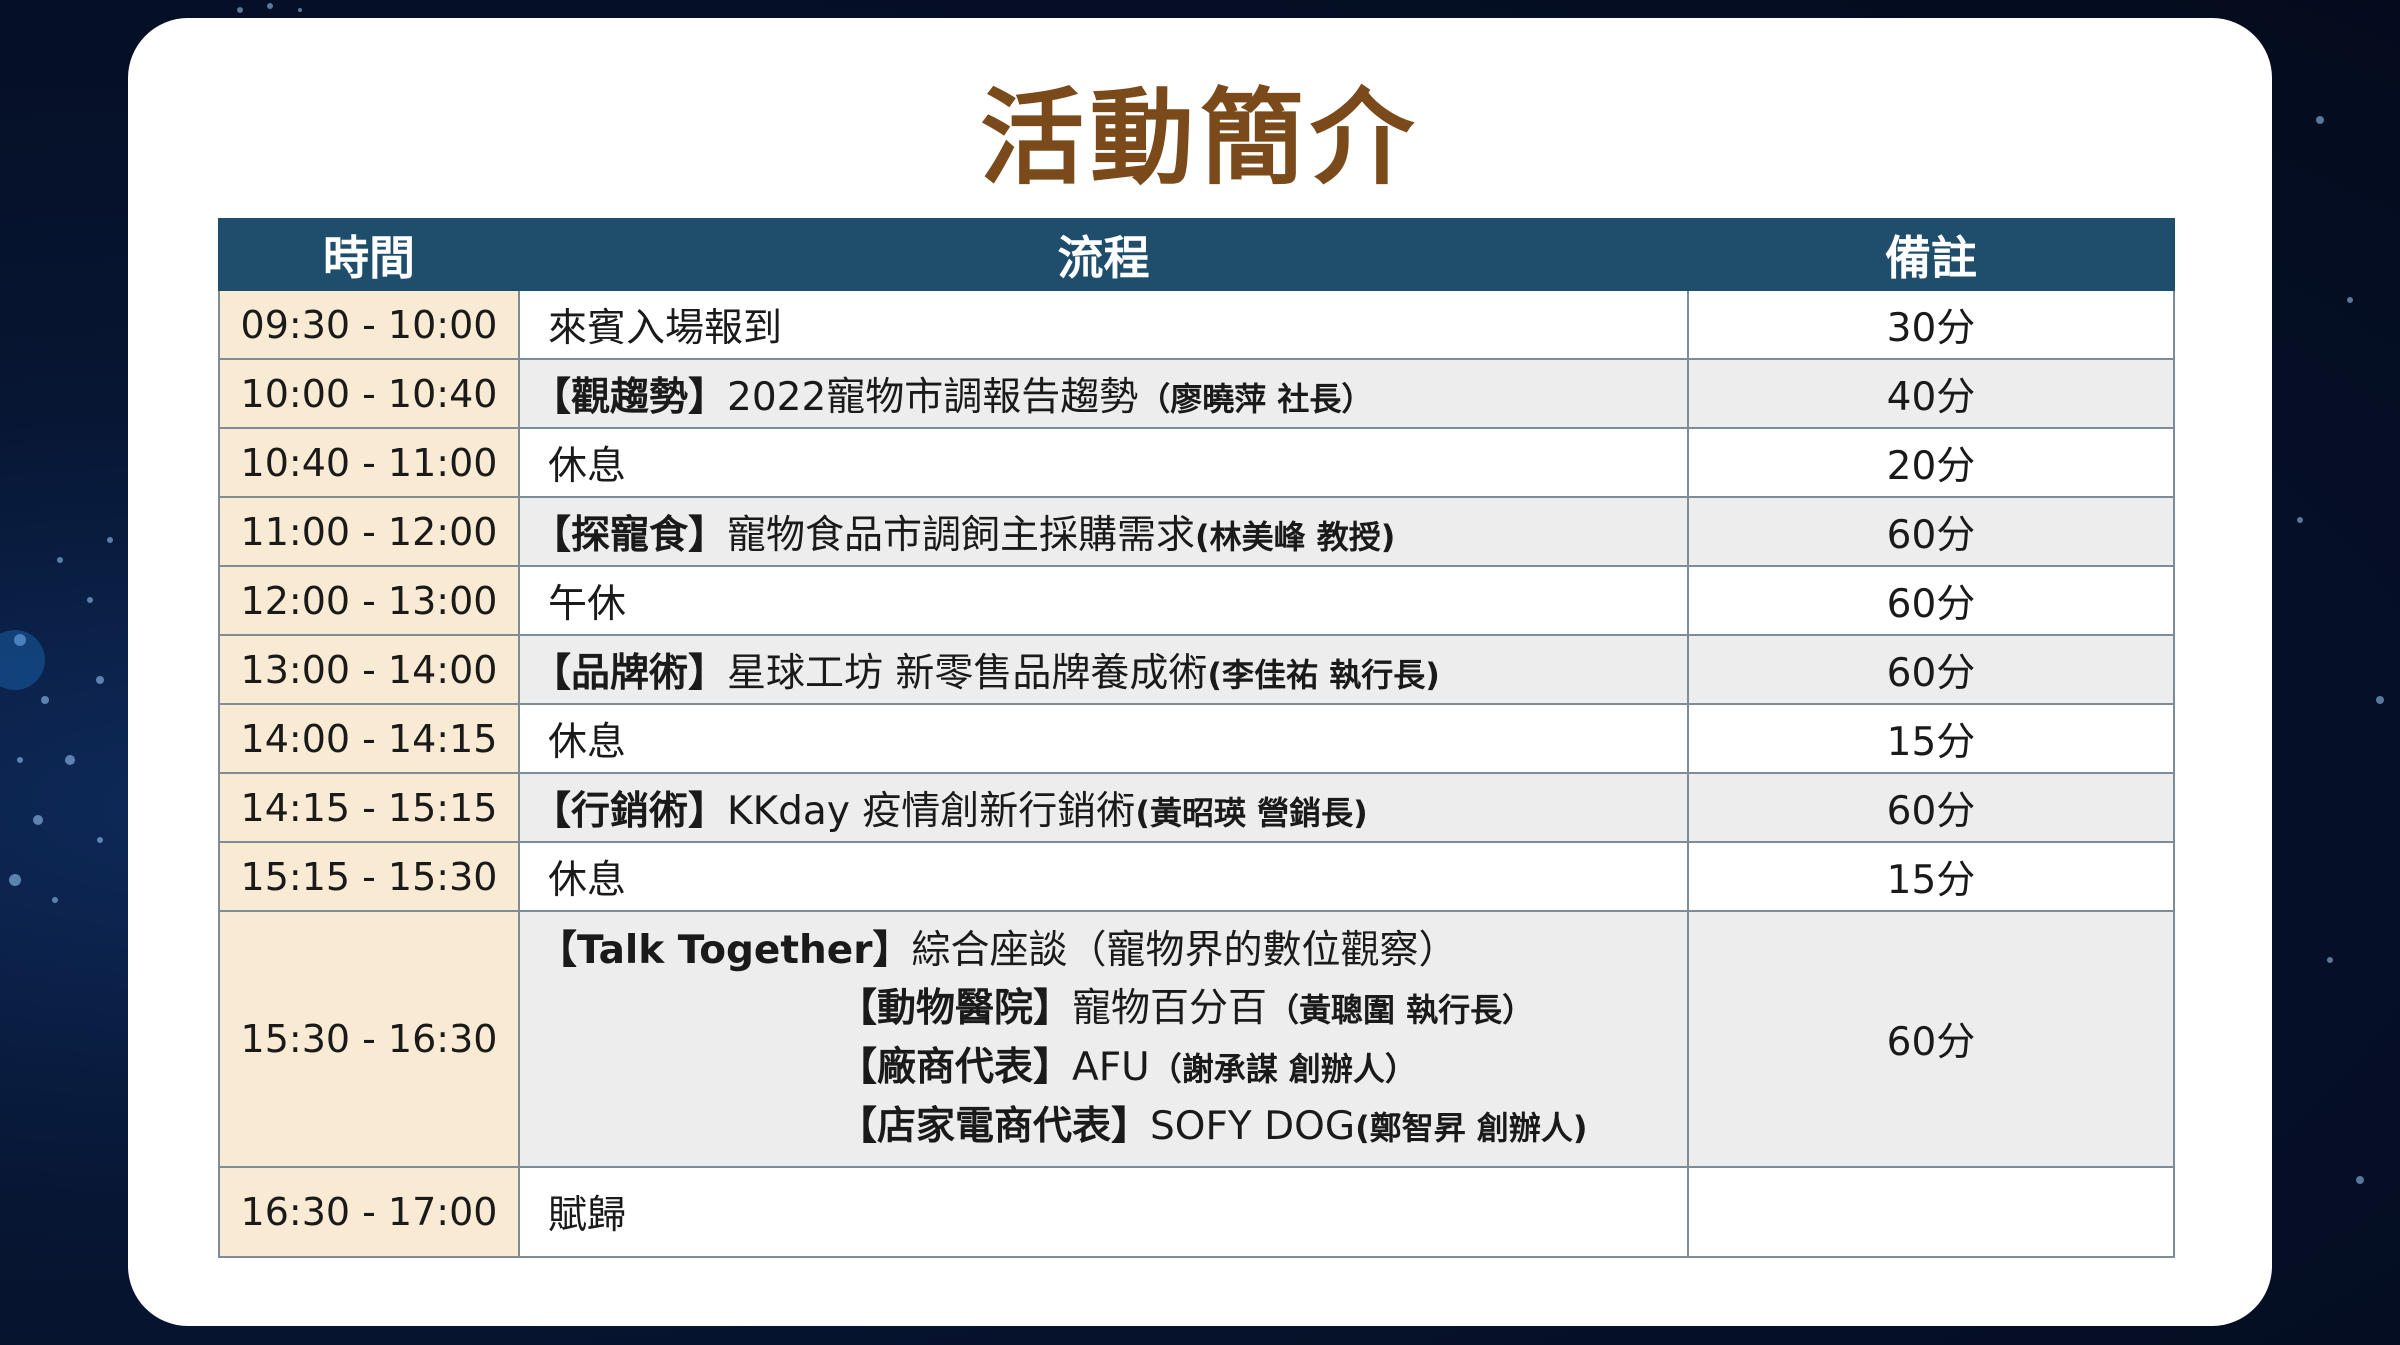  I want to click on session-tag: 【Talk Together】, so click(725, 950).